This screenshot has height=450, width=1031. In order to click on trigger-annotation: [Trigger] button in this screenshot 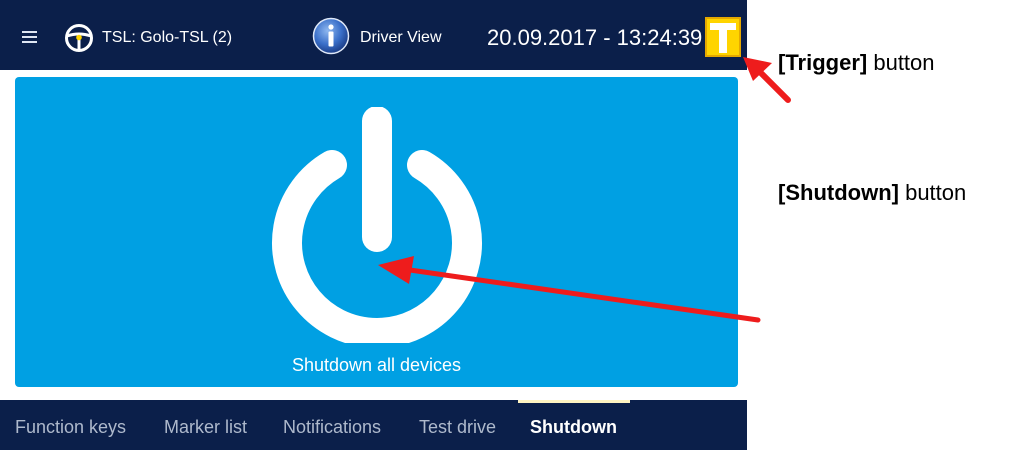, I will do `click(856, 63)`.